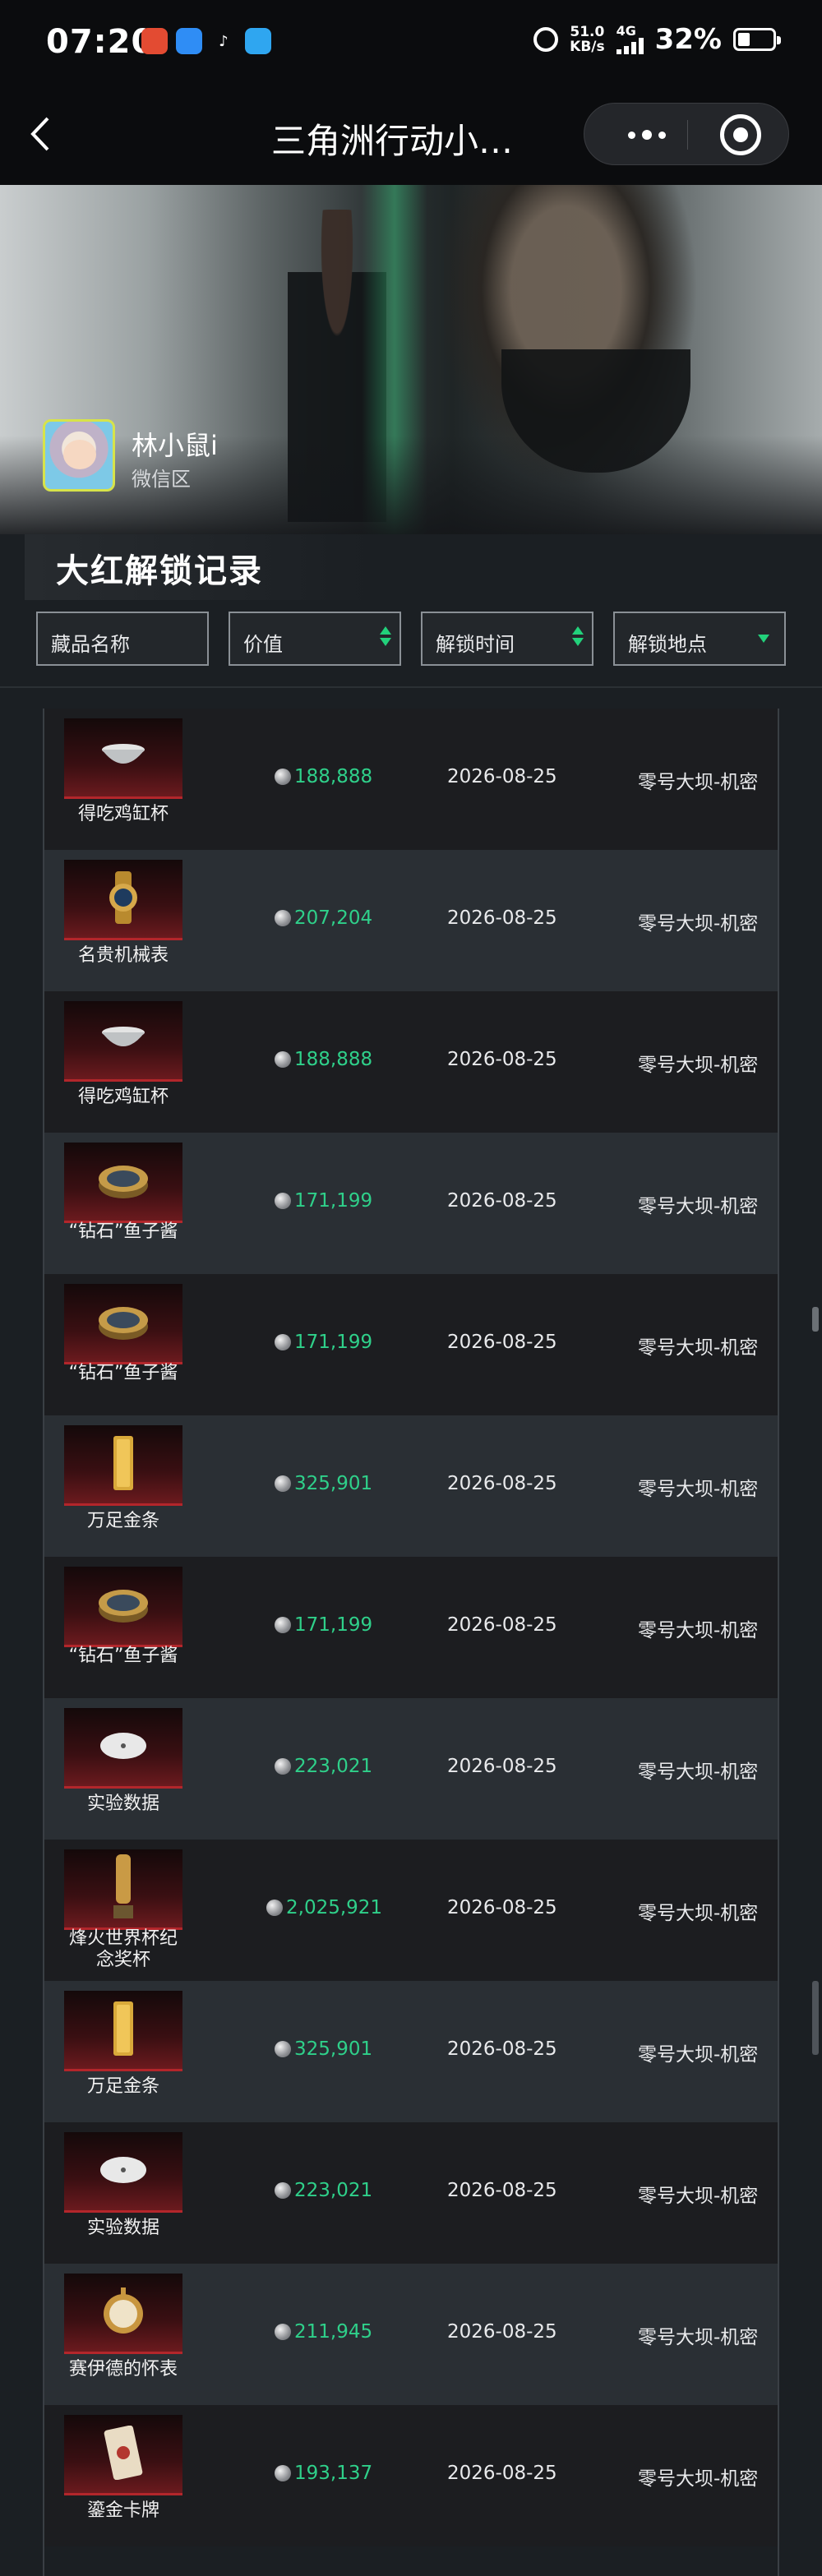 The width and height of the screenshot is (822, 2576). Describe the element at coordinates (411, 2475) in the screenshot. I see `record-row: 鎏金卡牌 193,137 2026-08-25 零号大坝-机密` at that location.